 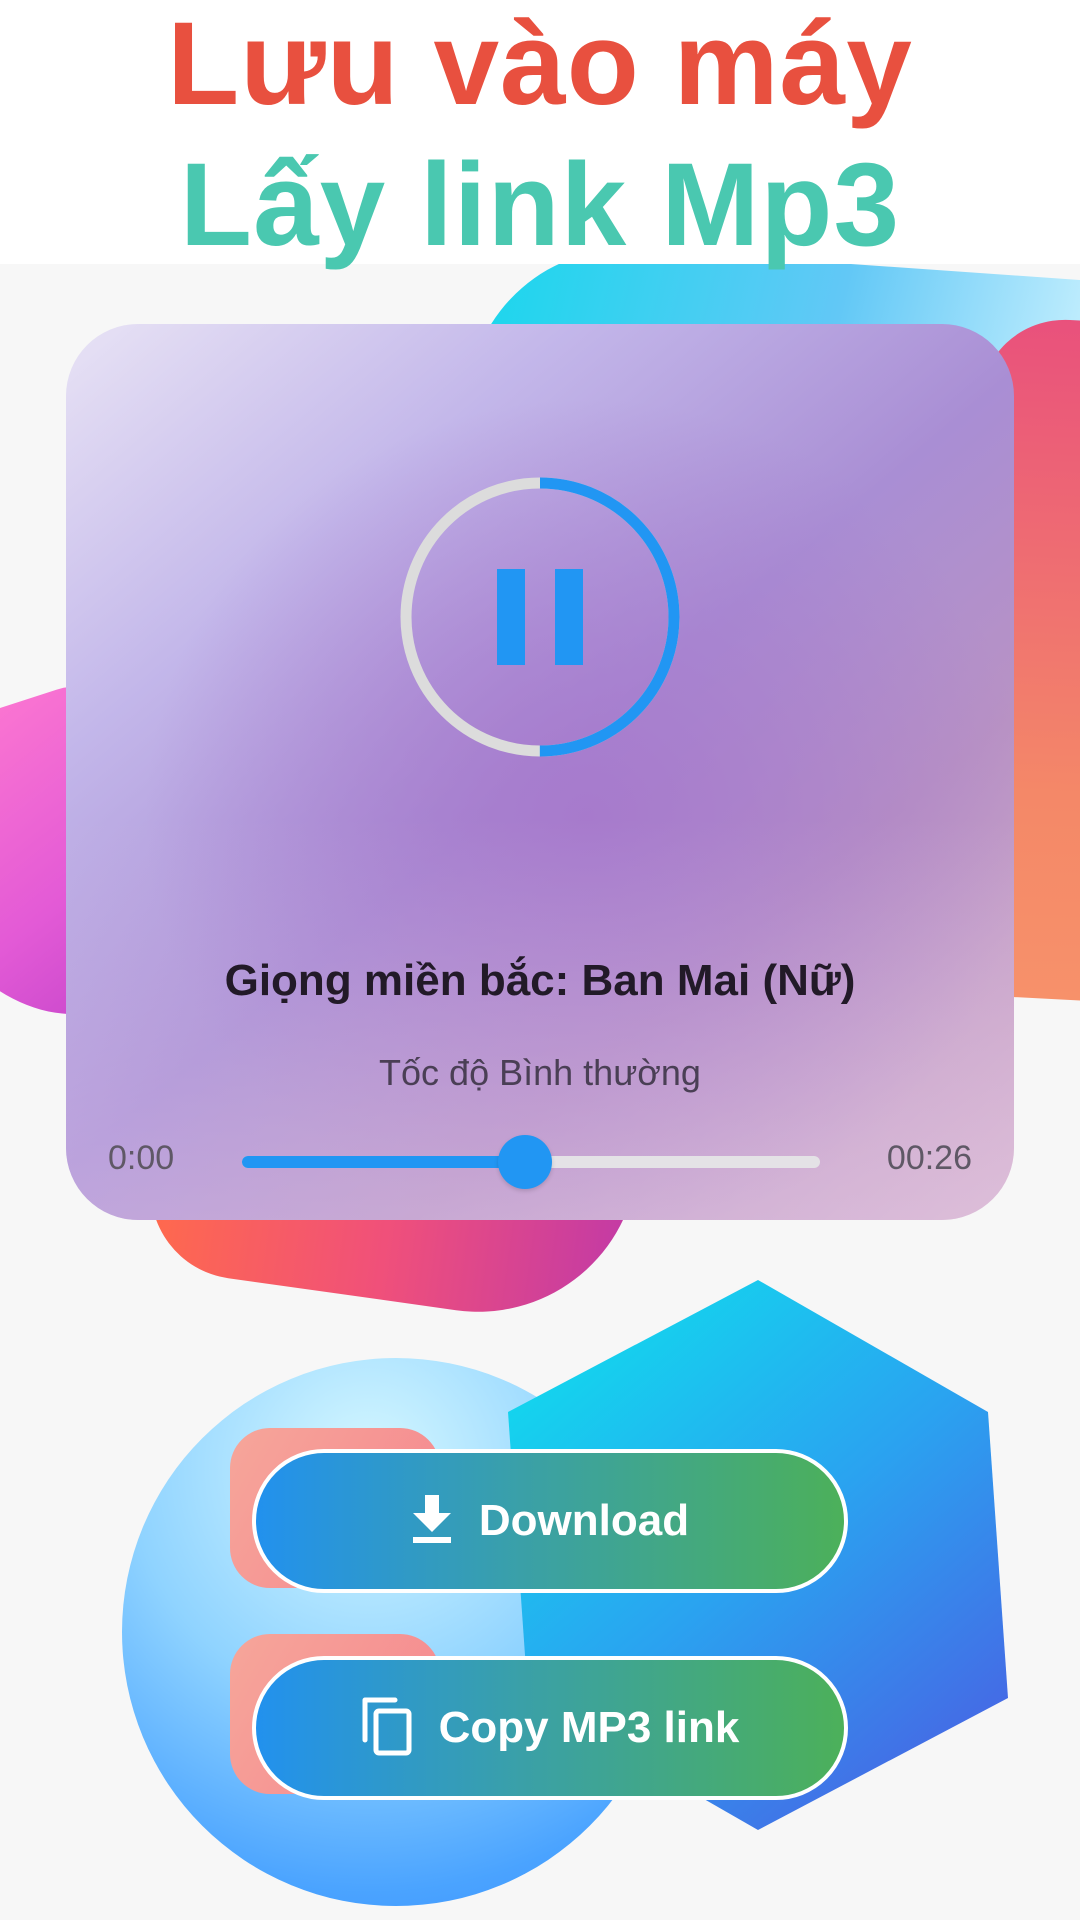 I want to click on download-icon, so click(x=432, y=1521).